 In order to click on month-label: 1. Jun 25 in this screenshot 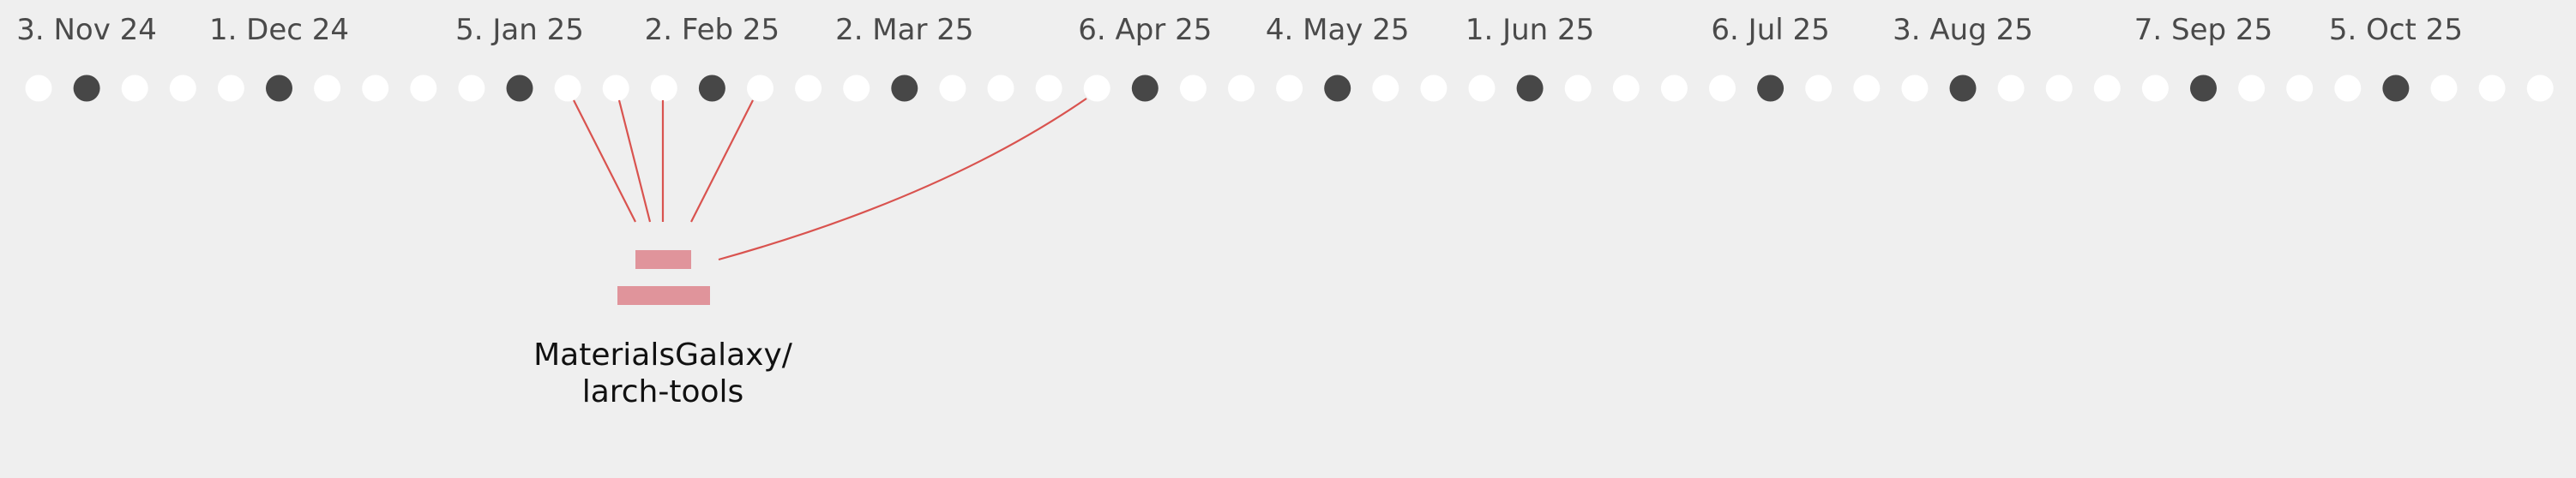, I will do `click(1530, 30)`.